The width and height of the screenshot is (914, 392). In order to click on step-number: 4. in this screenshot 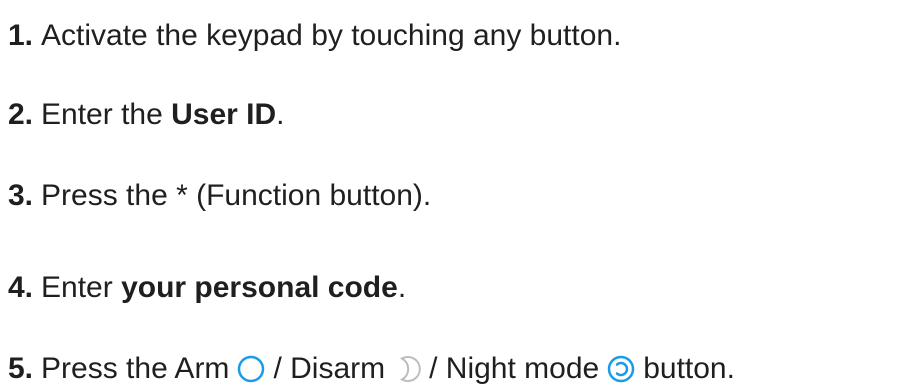, I will do `click(21, 287)`.